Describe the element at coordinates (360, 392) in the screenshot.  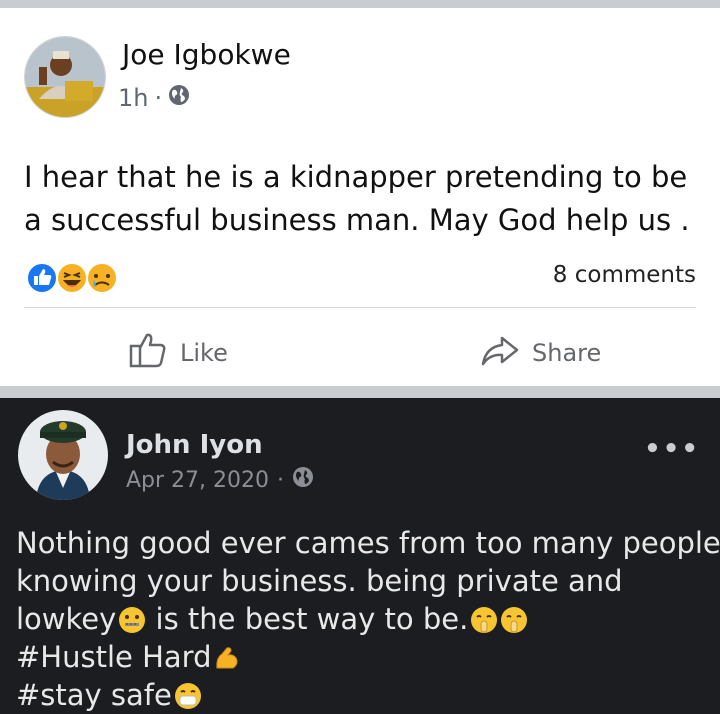
I see `post-separator` at that location.